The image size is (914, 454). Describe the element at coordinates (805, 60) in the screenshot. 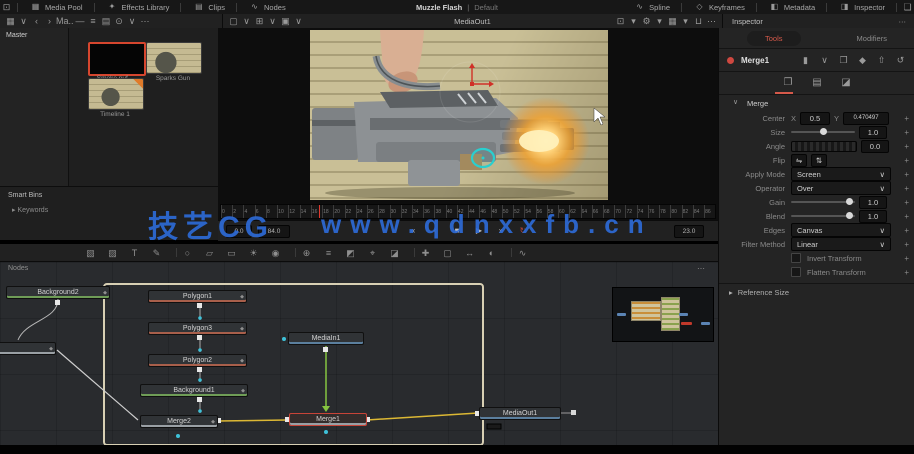

I see `version-icon: ▮` at that location.